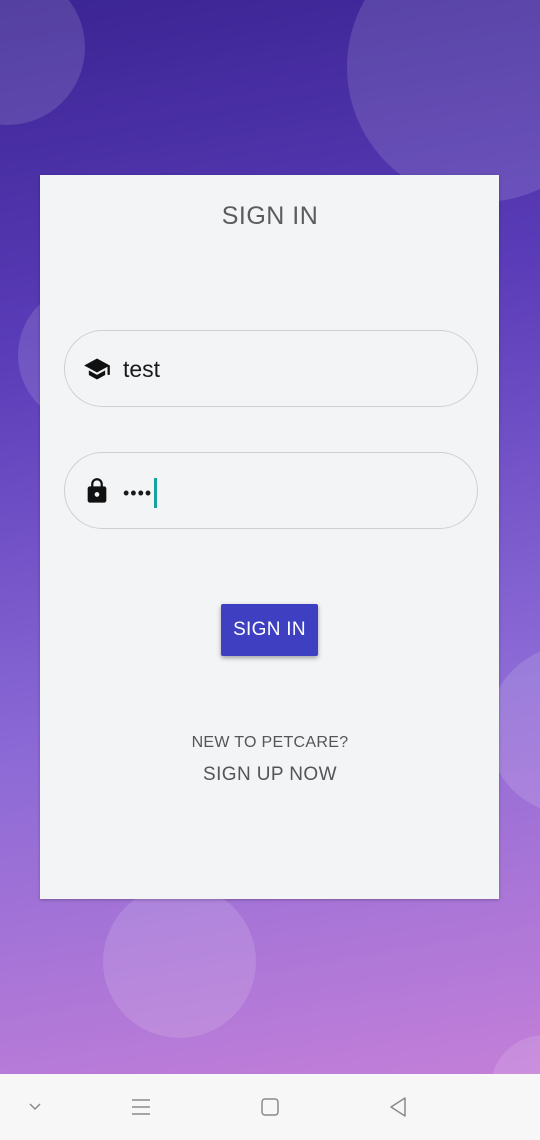 This screenshot has width=540, height=1140. What do you see at coordinates (398, 1107) in the screenshot?
I see `back-triangle-icon` at bounding box center [398, 1107].